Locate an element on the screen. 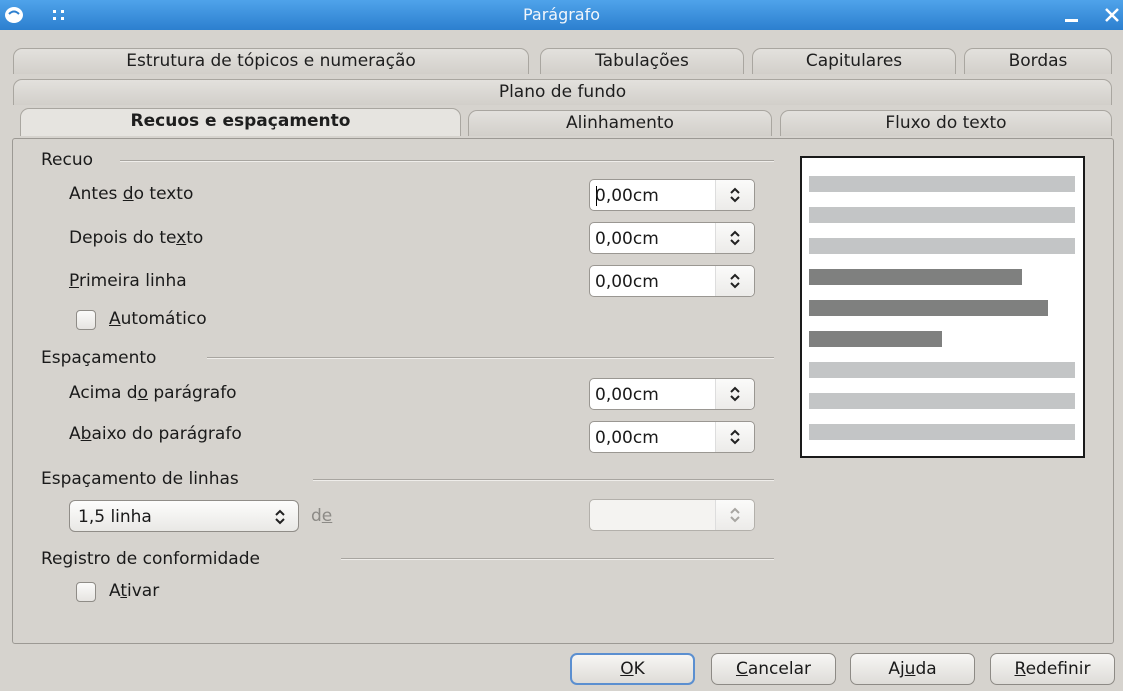 The image size is (1123, 691). section-recuo-heading: Recuo is located at coordinates (67, 160).